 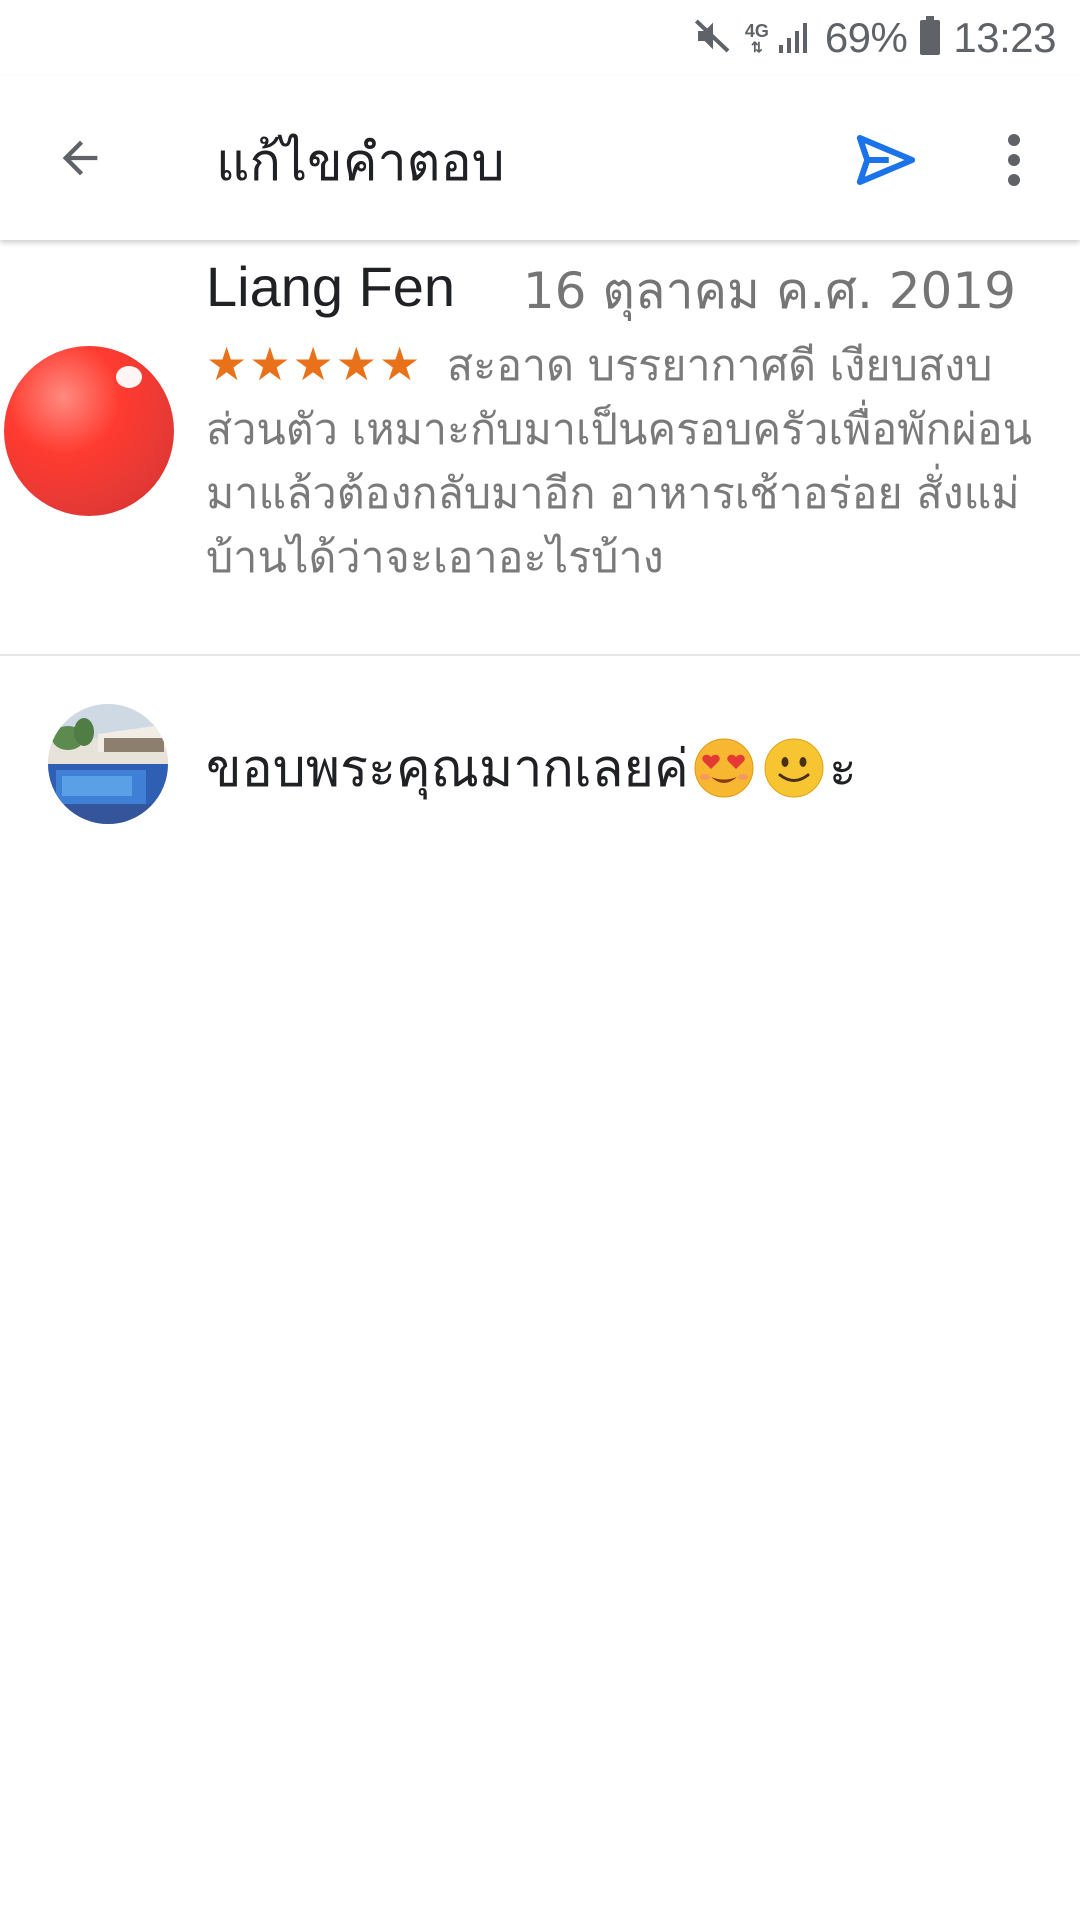 What do you see at coordinates (769, 291) in the screenshot?
I see `review-date: 16 ตุลาคม ค.ศ. 2019` at bounding box center [769, 291].